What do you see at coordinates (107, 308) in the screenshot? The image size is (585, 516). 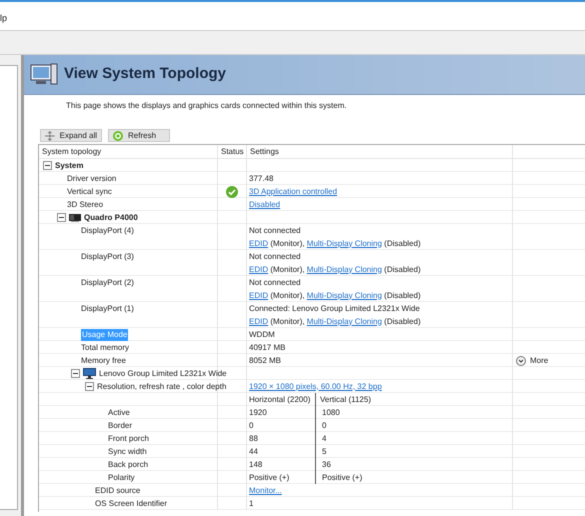 I see `tree-label: DisplayPort (1)` at bounding box center [107, 308].